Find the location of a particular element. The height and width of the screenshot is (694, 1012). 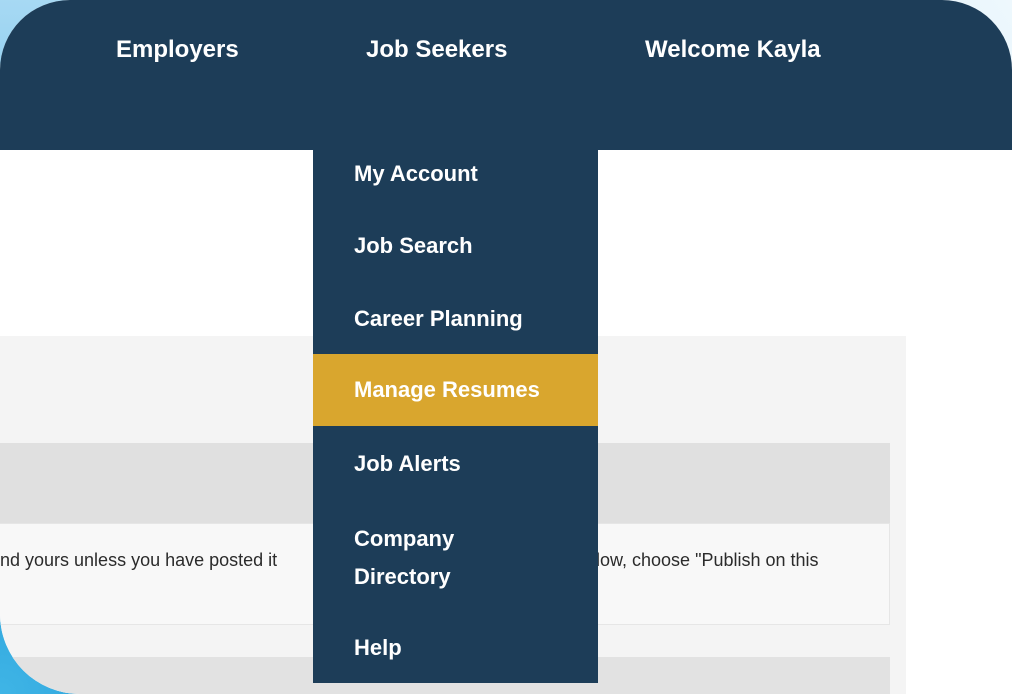

menu-item-help: Help is located at coordinates (455, 648).